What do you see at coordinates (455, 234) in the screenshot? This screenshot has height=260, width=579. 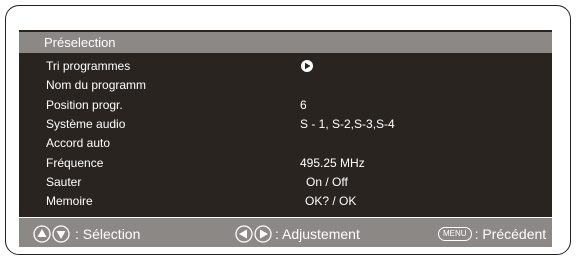 I see `menu-key-icon: MENU` at bounding box center [455, 234].